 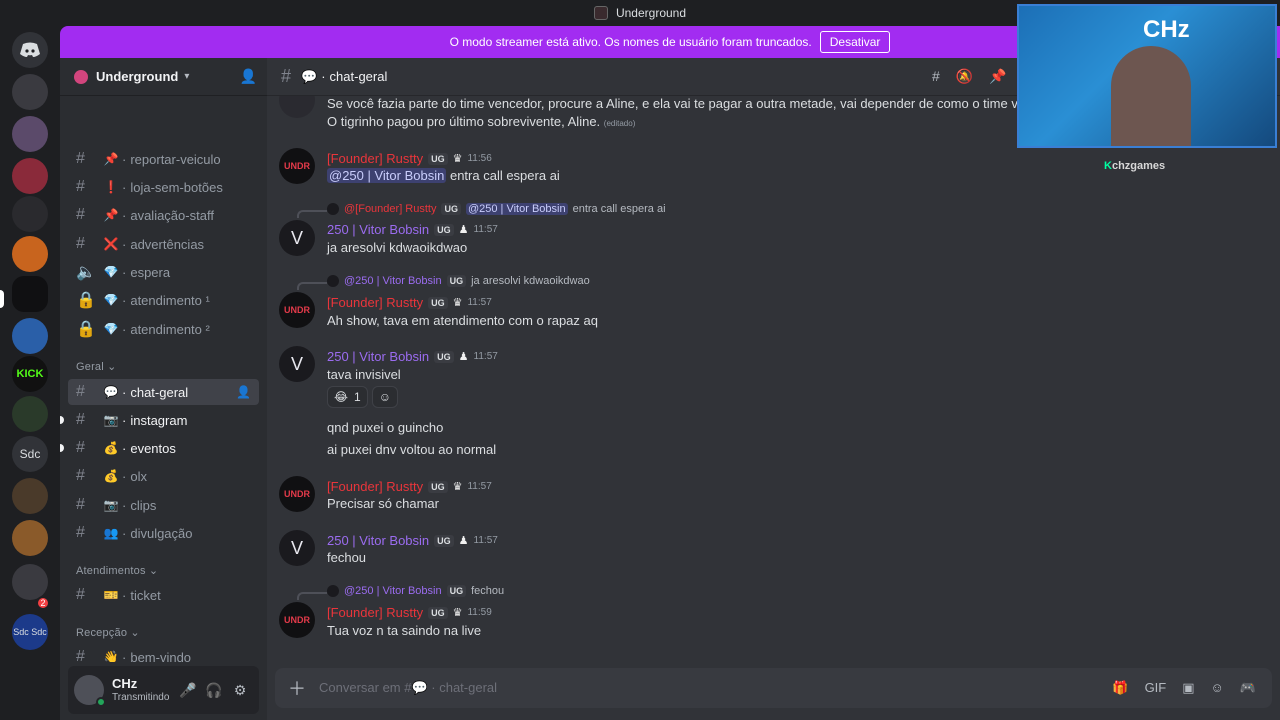 What do you see at coordinates (1248, 688) in the screenshot?
I see `activities-icon: 🎮` at bounding box center [1248, 688].